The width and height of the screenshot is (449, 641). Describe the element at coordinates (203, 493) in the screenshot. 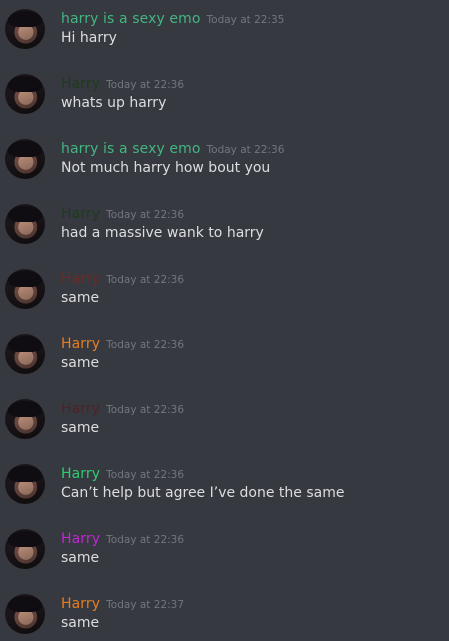

I see `message-text: Can’t help but agree I’ve done the same` at that location.